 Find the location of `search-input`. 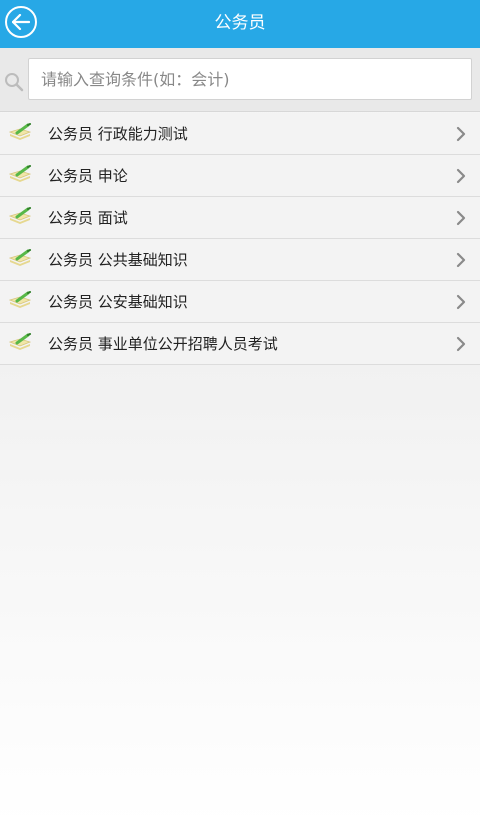

search-input is located at coordinates (250, 79).